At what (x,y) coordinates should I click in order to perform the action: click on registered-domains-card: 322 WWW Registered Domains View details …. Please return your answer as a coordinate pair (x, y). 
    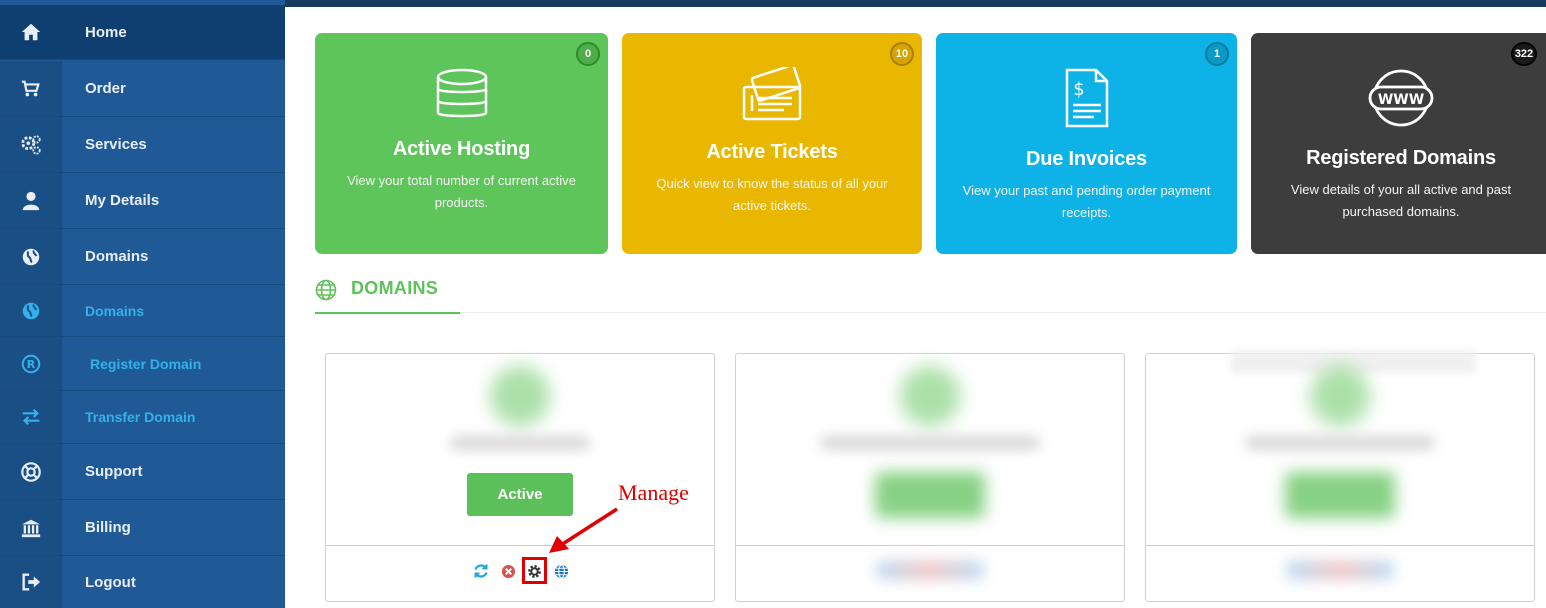
    Looking at the image, I should click on (1398, 143).